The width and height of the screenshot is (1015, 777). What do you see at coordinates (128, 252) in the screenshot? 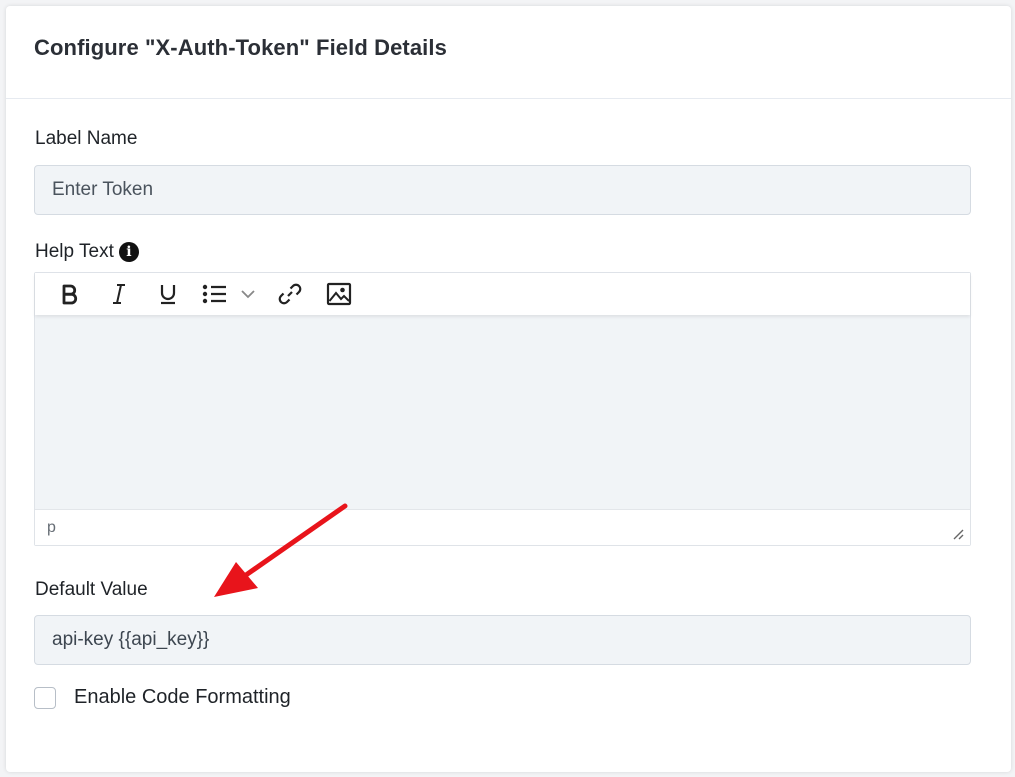
I see `info-circle-icon: i` at bounding box center [128, 252].